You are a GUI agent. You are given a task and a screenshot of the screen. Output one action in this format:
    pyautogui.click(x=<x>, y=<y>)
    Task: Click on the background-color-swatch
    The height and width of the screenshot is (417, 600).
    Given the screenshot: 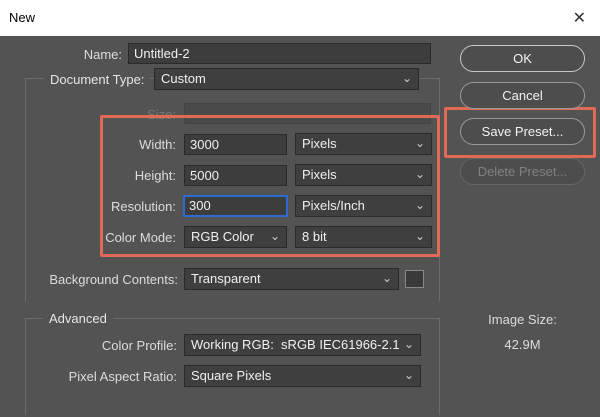 What is the action you would take?
    pyautogui.click(x=414, y=279)
    